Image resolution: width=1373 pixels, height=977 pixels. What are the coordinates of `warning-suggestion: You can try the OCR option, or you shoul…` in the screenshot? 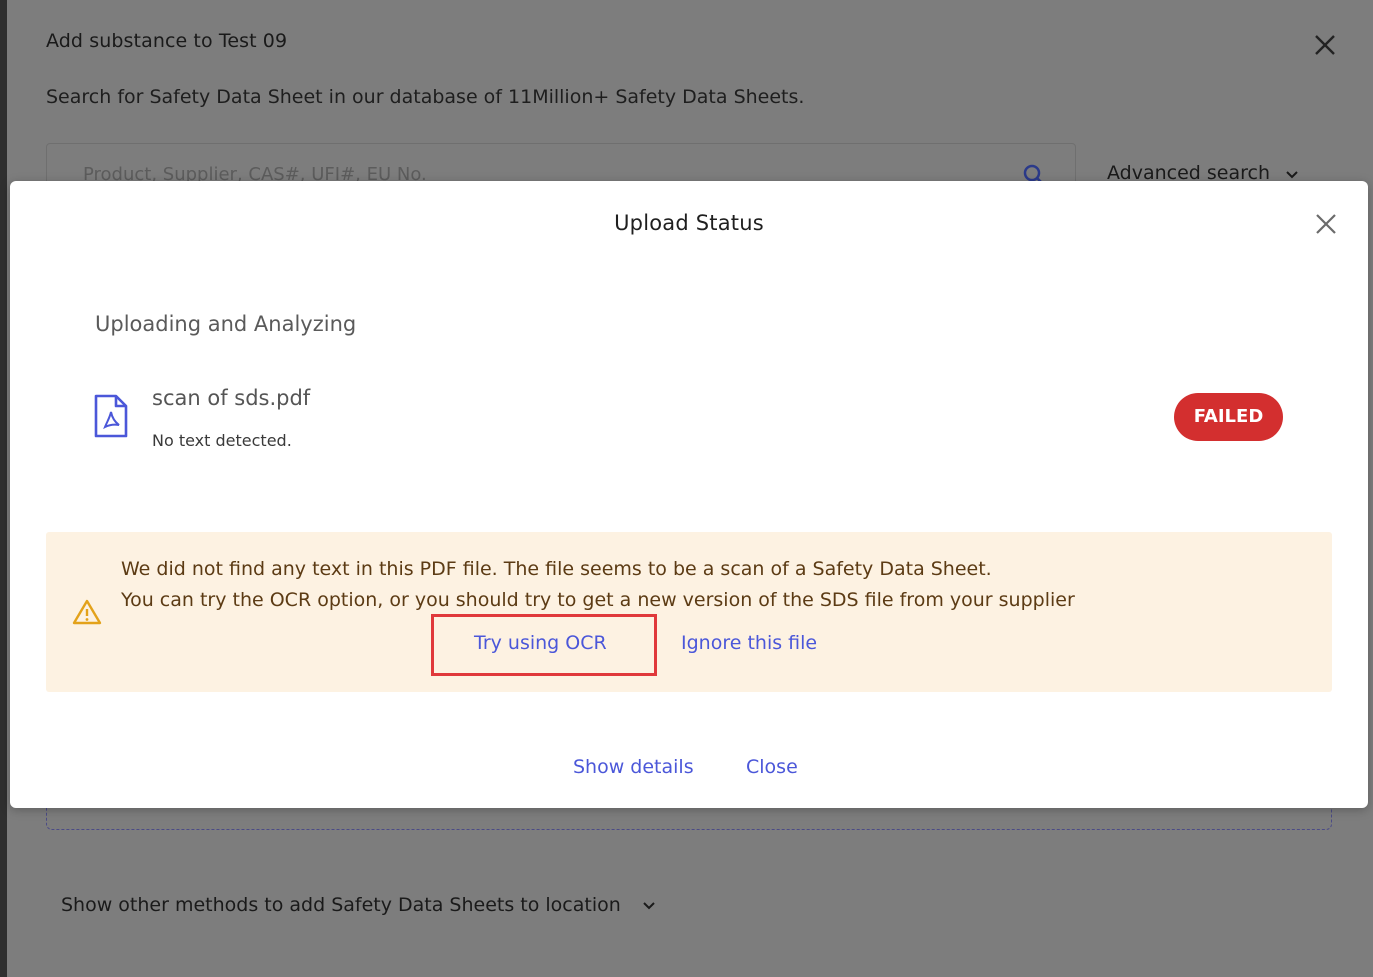 It's located at (598, 600).